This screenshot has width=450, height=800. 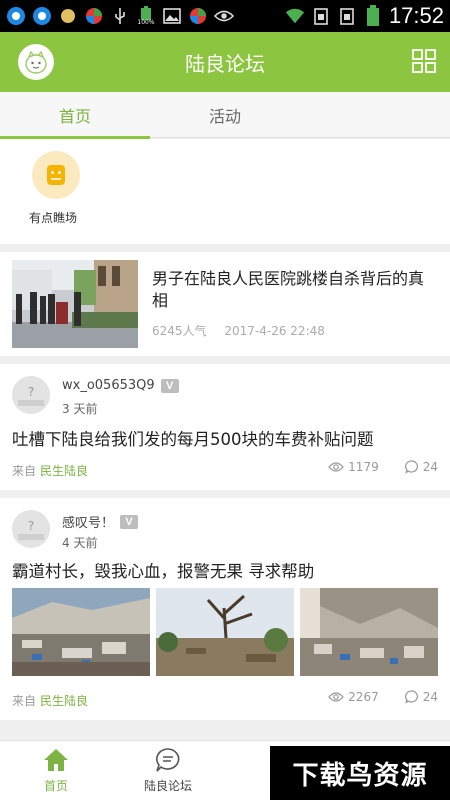 I want to click on post-username: wx_o05653Q9 V, so click(x=120, y=385).